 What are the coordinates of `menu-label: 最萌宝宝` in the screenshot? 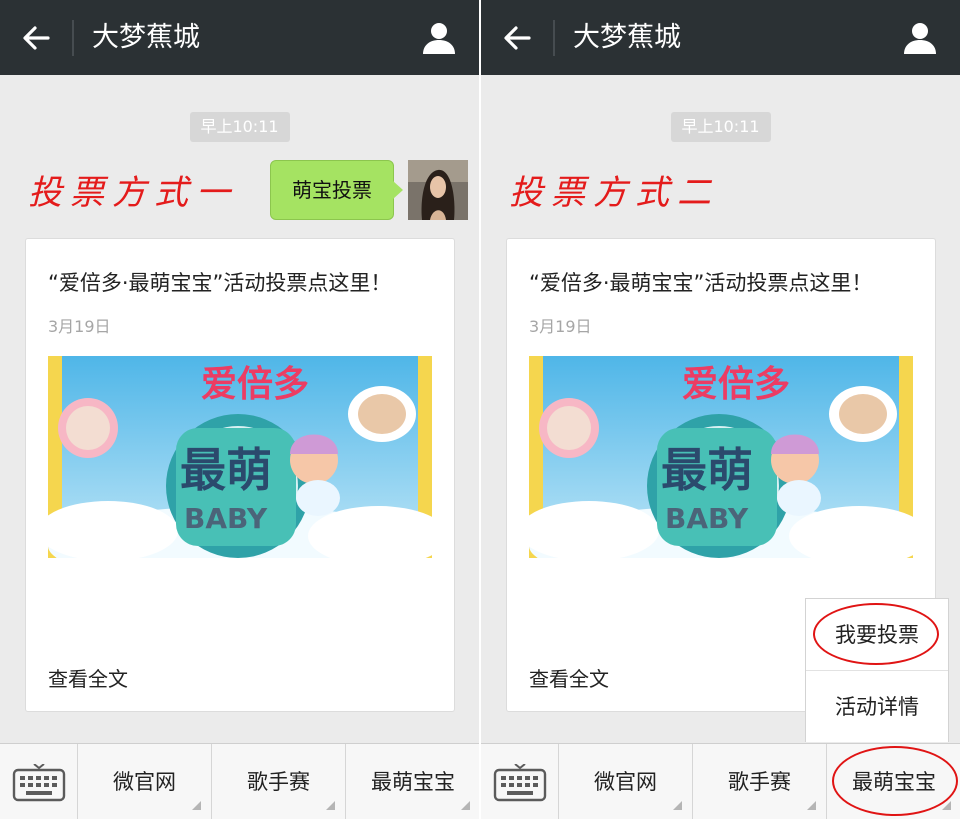 It's located at (413, 782).